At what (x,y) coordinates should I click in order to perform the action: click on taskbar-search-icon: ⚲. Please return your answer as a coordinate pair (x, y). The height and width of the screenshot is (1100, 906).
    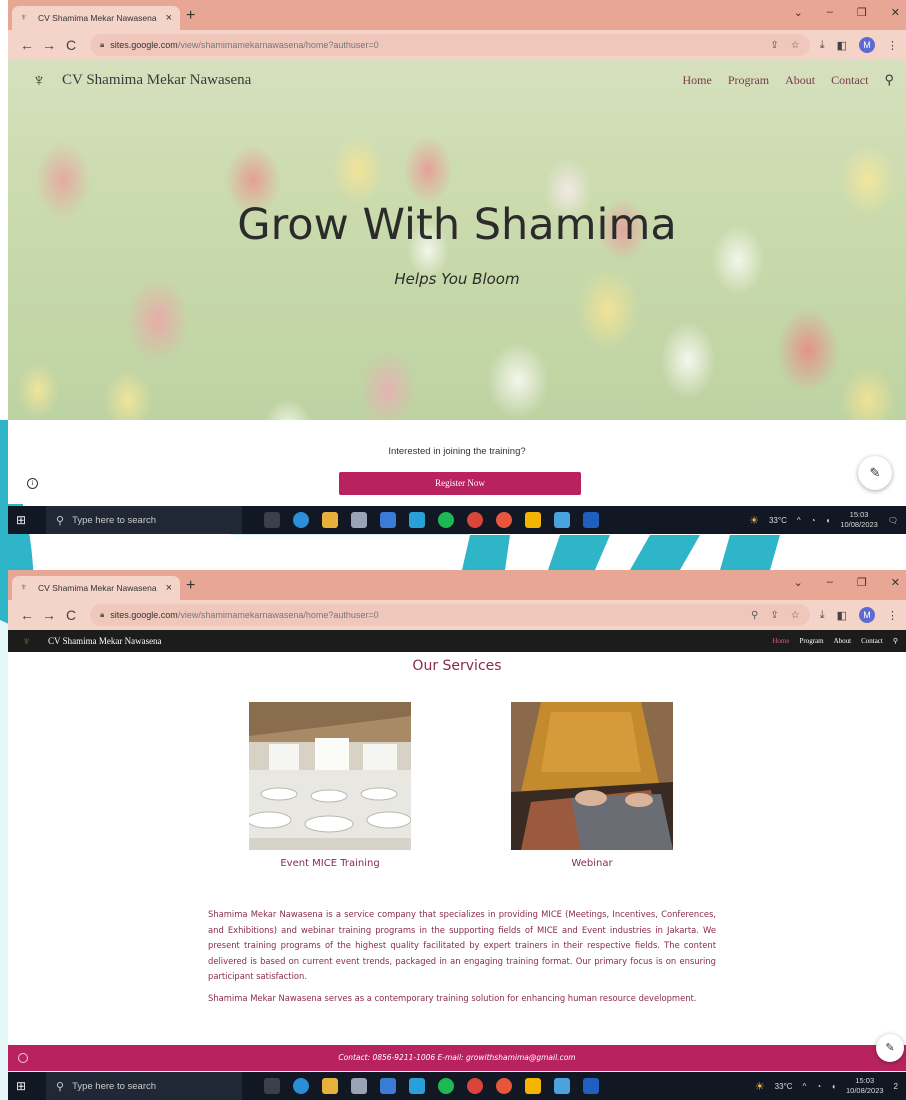
    Looking at the image, I should click on (60, 1086).